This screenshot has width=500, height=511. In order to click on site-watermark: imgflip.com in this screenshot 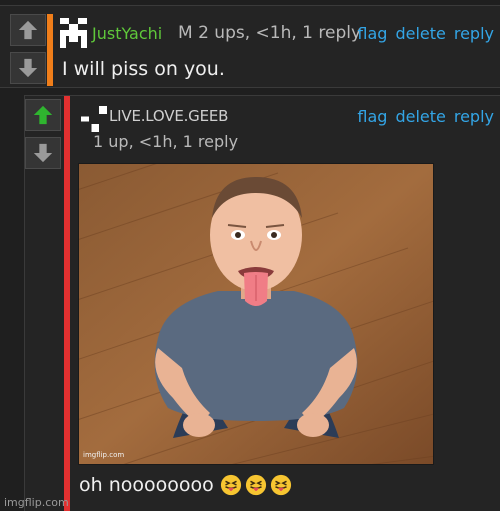, I will do `click(36, 502)`.